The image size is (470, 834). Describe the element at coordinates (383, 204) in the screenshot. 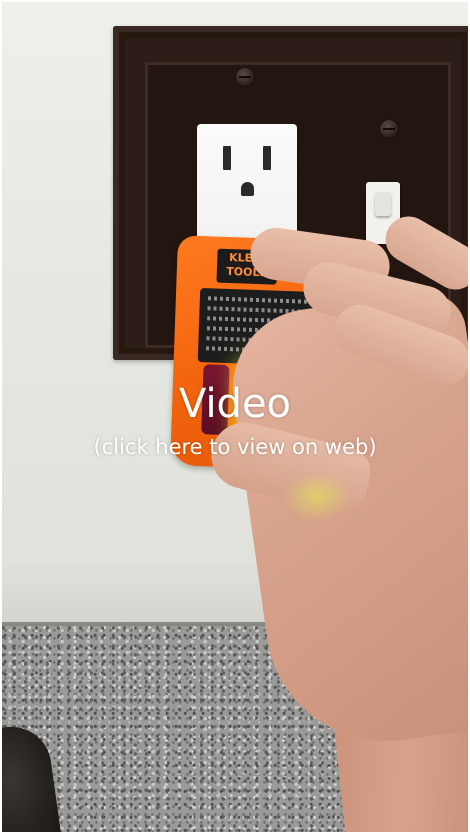

I see `switch-toggle` at that location.